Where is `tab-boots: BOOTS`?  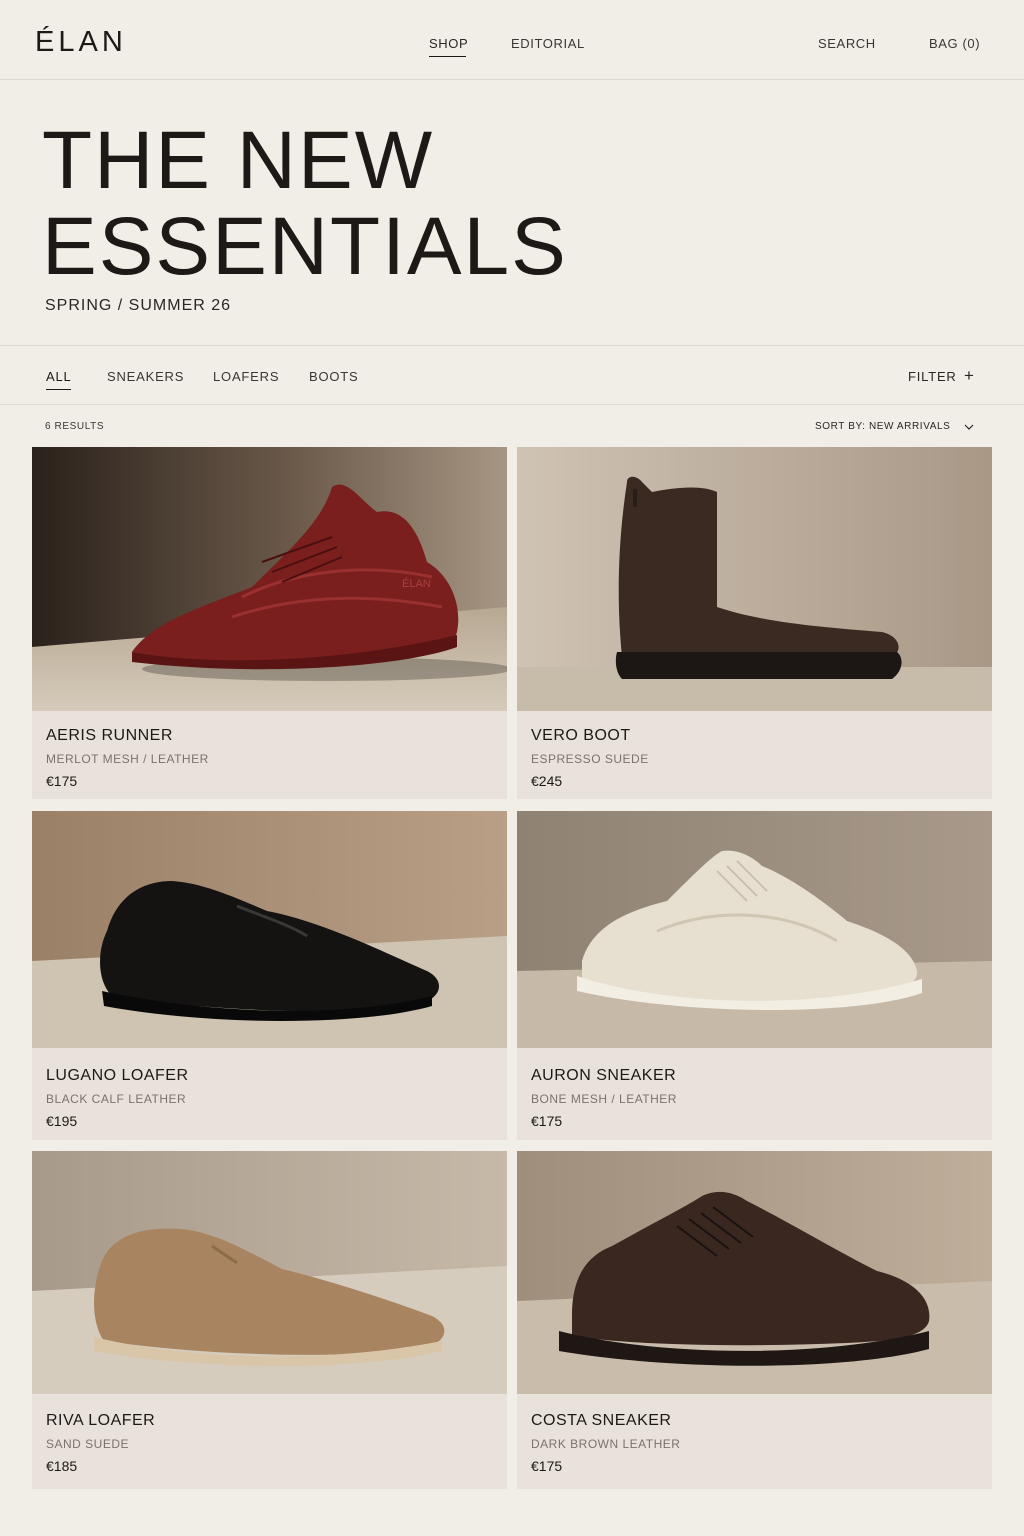 tab-boots: BOOTS is located at coordinates (334, 376).